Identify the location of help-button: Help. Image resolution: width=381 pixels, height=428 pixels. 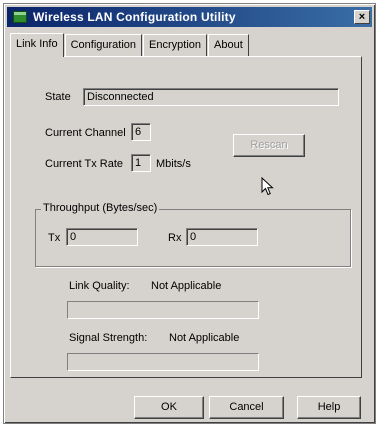
(329, 407).